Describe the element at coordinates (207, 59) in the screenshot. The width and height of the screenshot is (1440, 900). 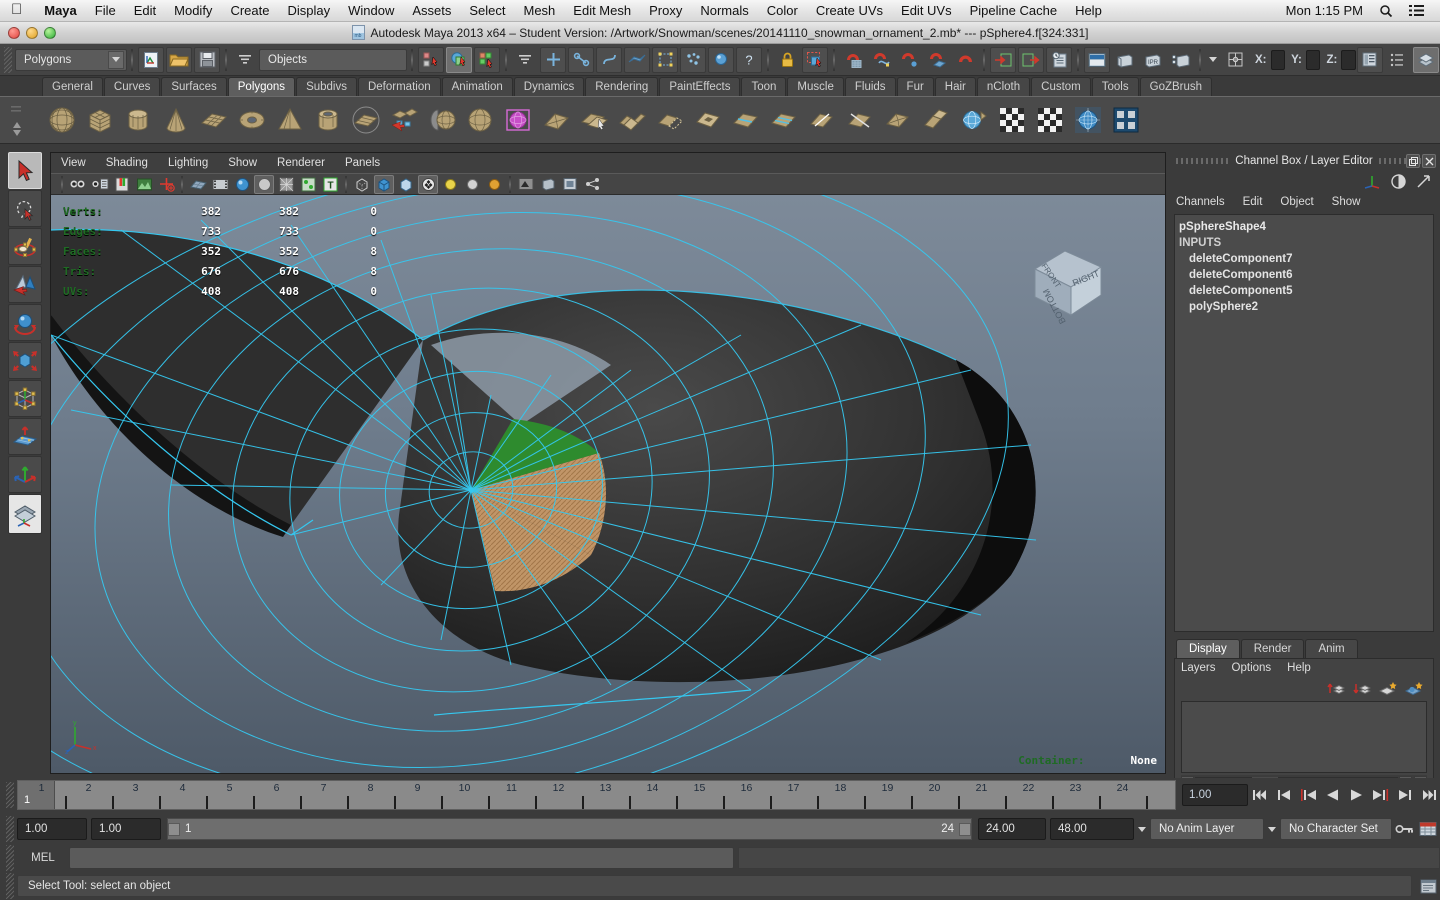
I see `save-scene-button` at that location.